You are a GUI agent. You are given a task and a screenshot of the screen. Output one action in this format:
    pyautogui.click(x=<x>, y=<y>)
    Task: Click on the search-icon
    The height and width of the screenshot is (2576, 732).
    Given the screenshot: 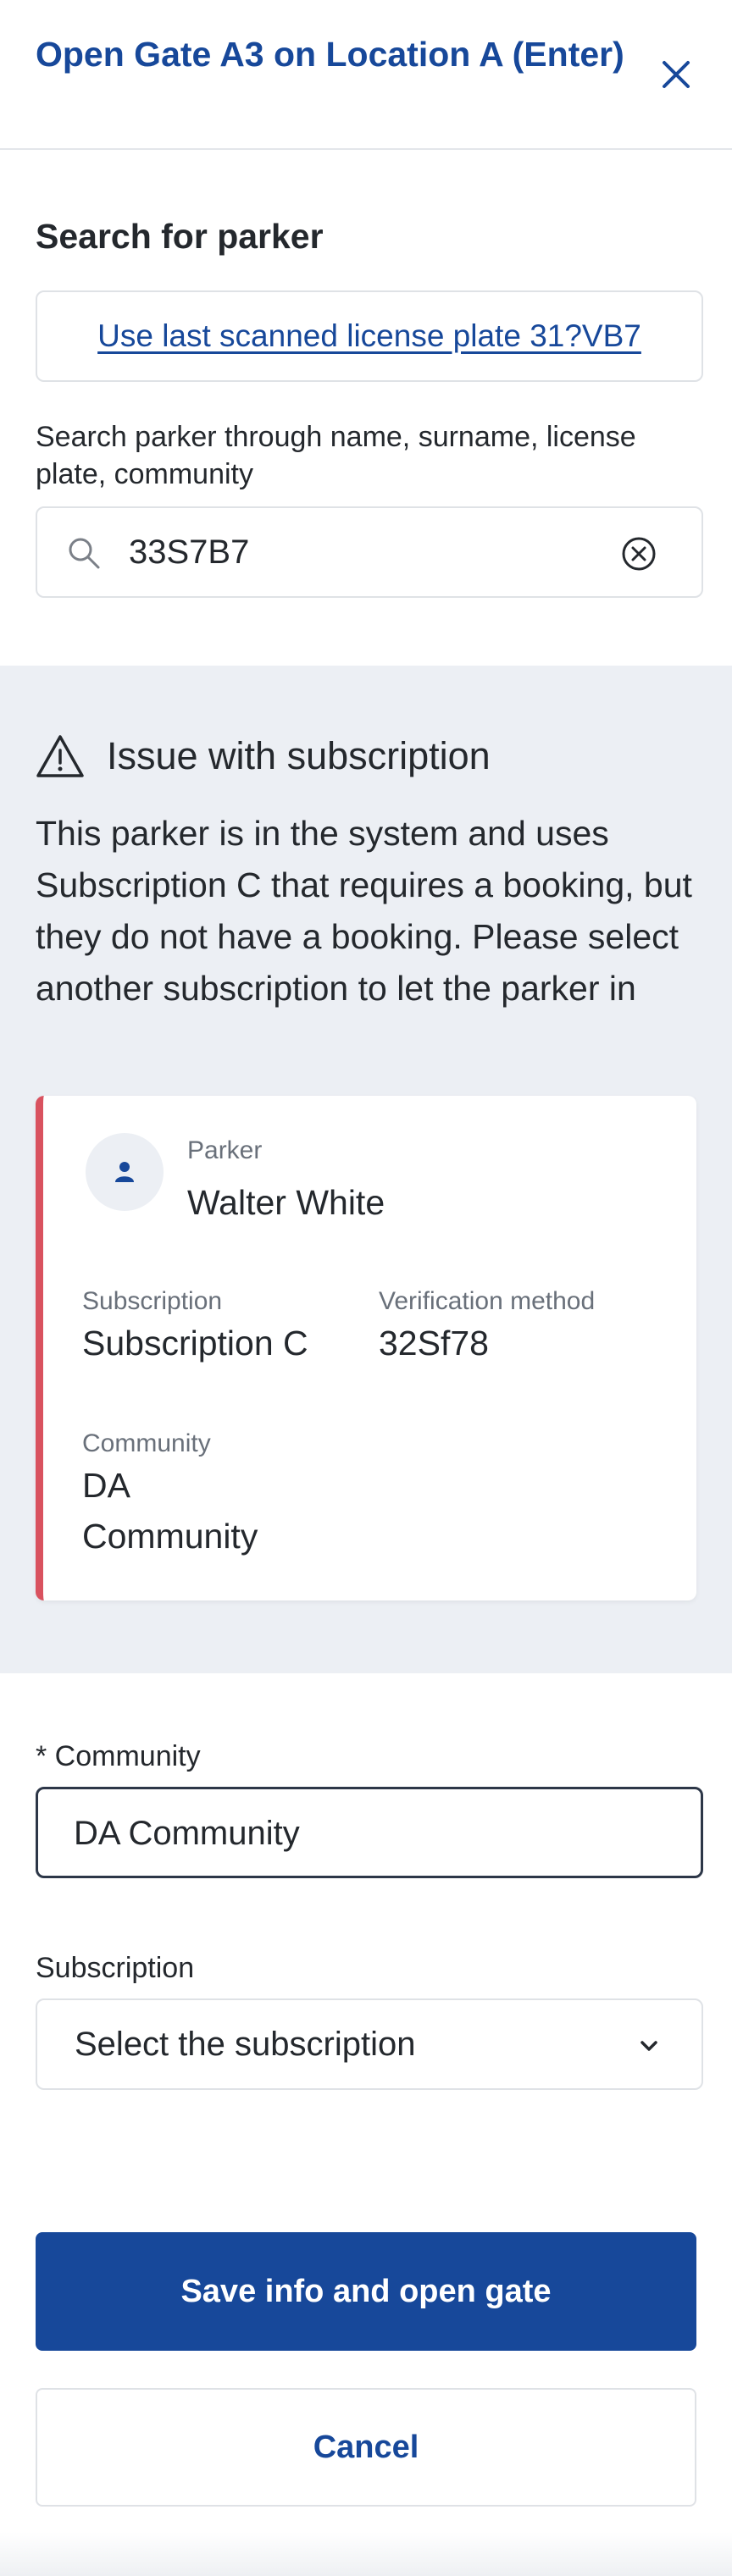 What is the action you would take?
    pyautogui.click(x=84, y=554)
    